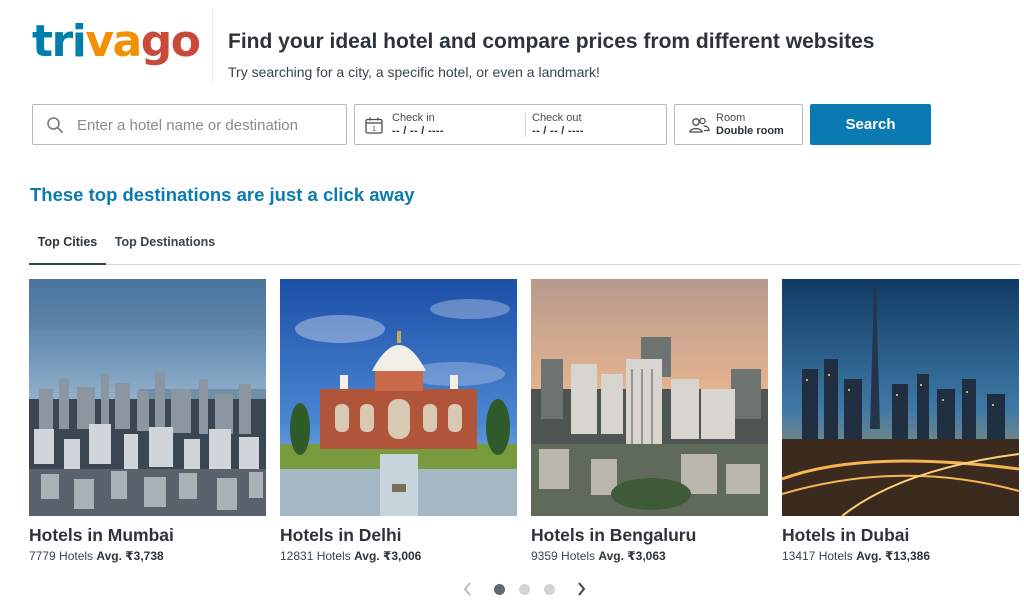 The image size is (1024, 613). I want to click on dubai-skyline-photo, so click(900, 397).